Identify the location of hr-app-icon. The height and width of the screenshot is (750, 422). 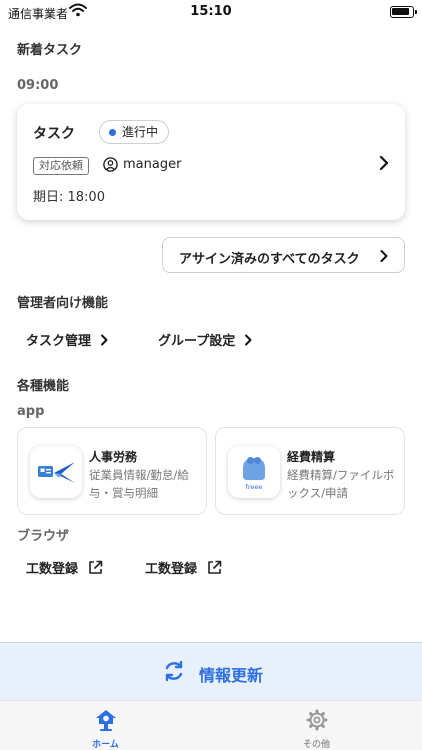
(56, 472).